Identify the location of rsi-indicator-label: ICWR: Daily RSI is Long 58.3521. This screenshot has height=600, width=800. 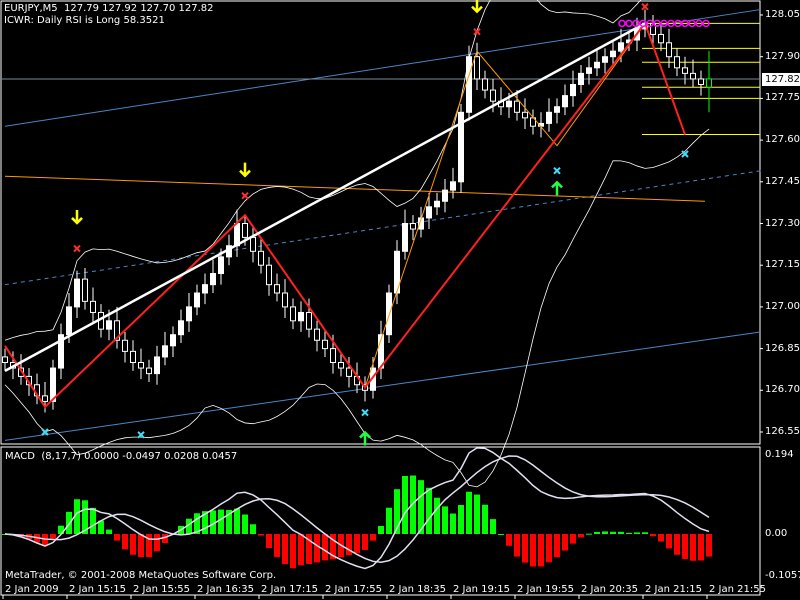
(84, 20).